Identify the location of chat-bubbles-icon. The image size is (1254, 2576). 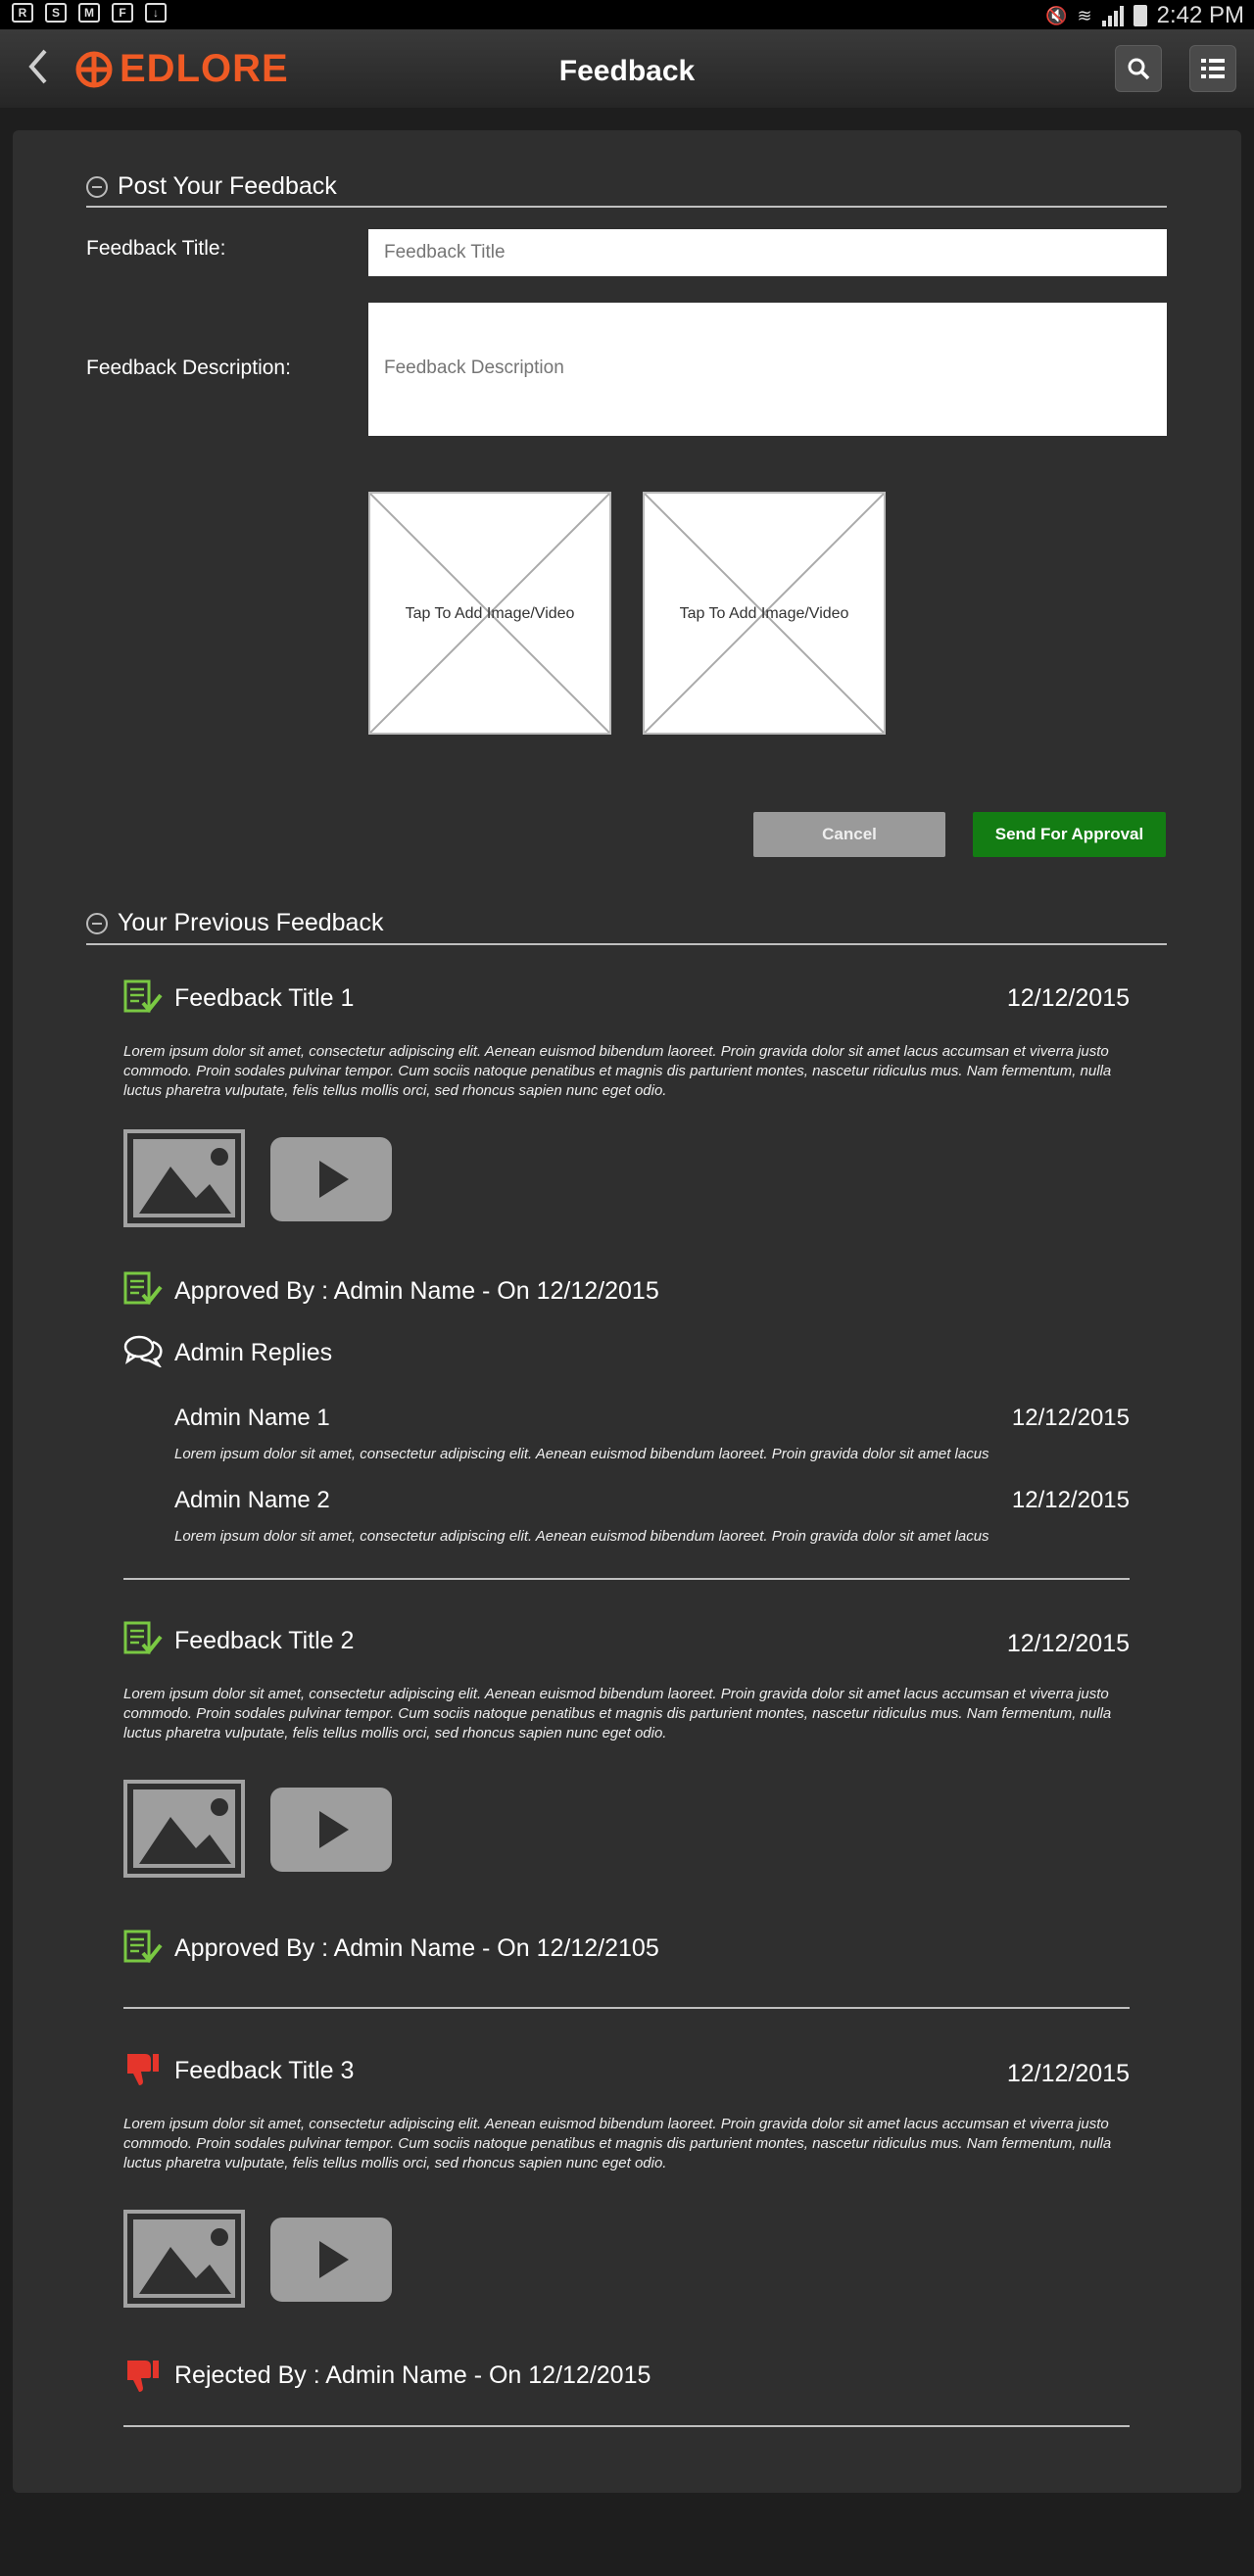
(143, 1351).